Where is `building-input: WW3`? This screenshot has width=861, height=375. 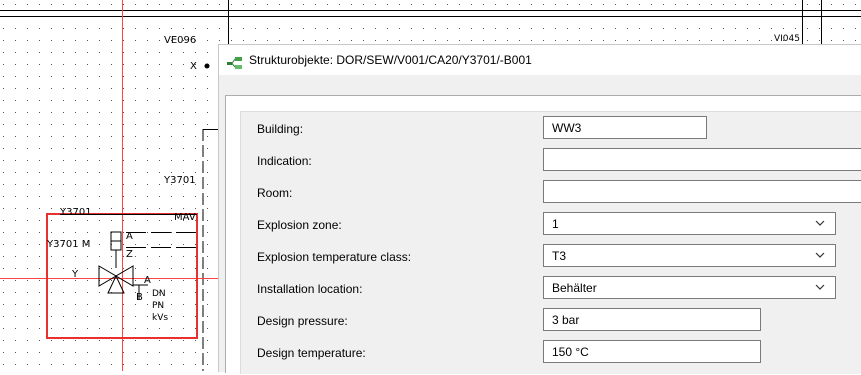
building-input: WW3 is located at coordinates (625, 127).